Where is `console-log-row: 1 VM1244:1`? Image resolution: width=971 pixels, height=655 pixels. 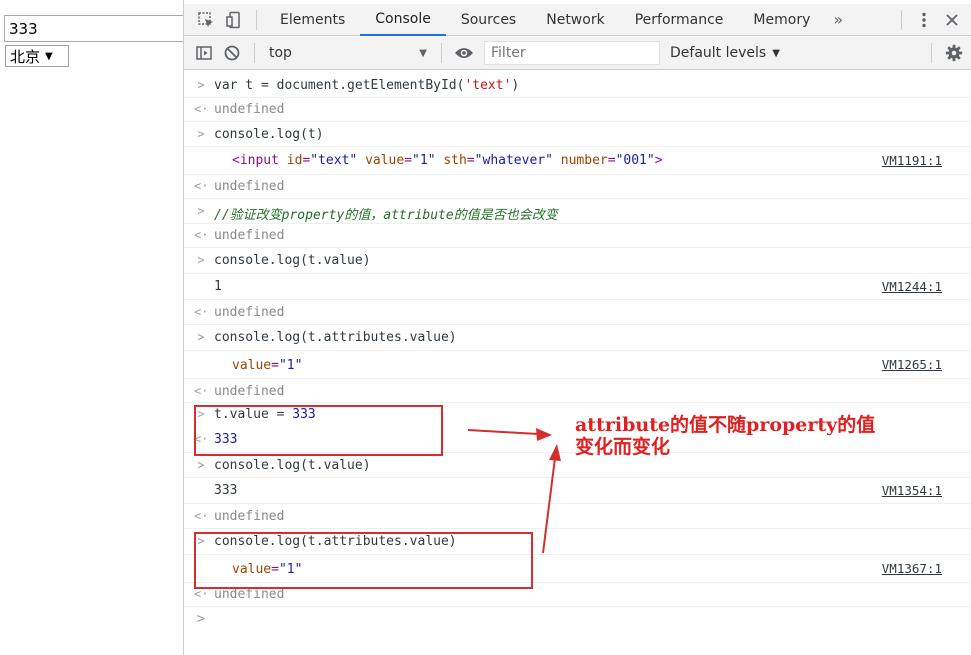
console-log-row: 1 VM1244:1 is located at coordinates (577, 287).